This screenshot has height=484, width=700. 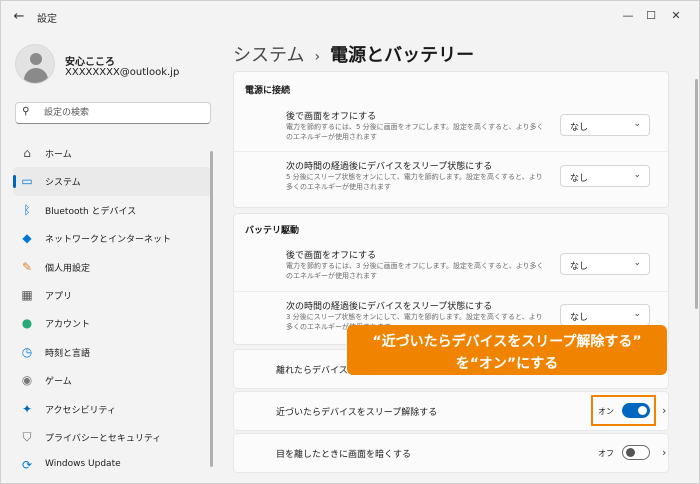 What do you see at coordinates (26, 111) in the screenshot?
I see `search-icon: ⚲` at bounding box center [26, 111].